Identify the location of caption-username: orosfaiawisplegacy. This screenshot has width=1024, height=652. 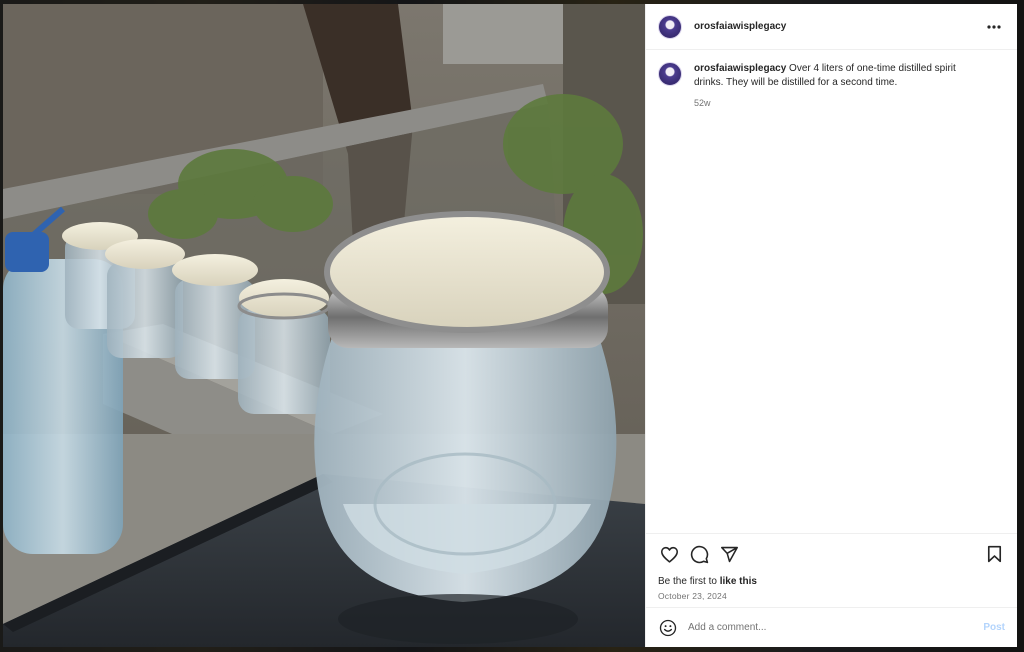
(740, 68).